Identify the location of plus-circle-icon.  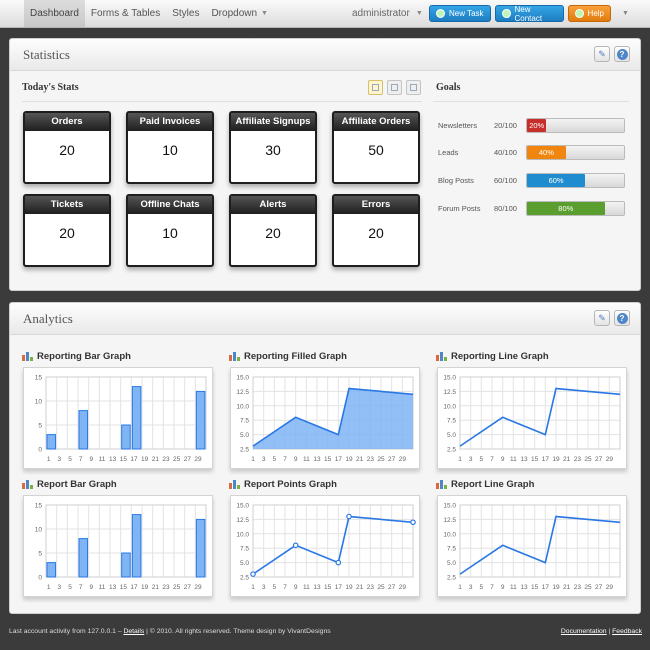
(579, 13).